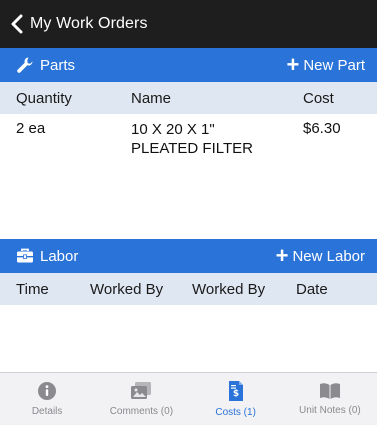 The image size is (377, 425). I want to click on labor-section-header: Labor + New Labor, so click(188, 256).